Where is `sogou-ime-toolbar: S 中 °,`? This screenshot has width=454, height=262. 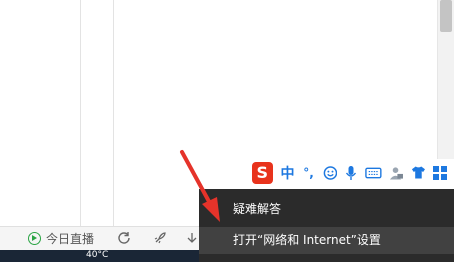 sogou-ime-toolbar: S 中 °, is located at coordinates (351, 172).